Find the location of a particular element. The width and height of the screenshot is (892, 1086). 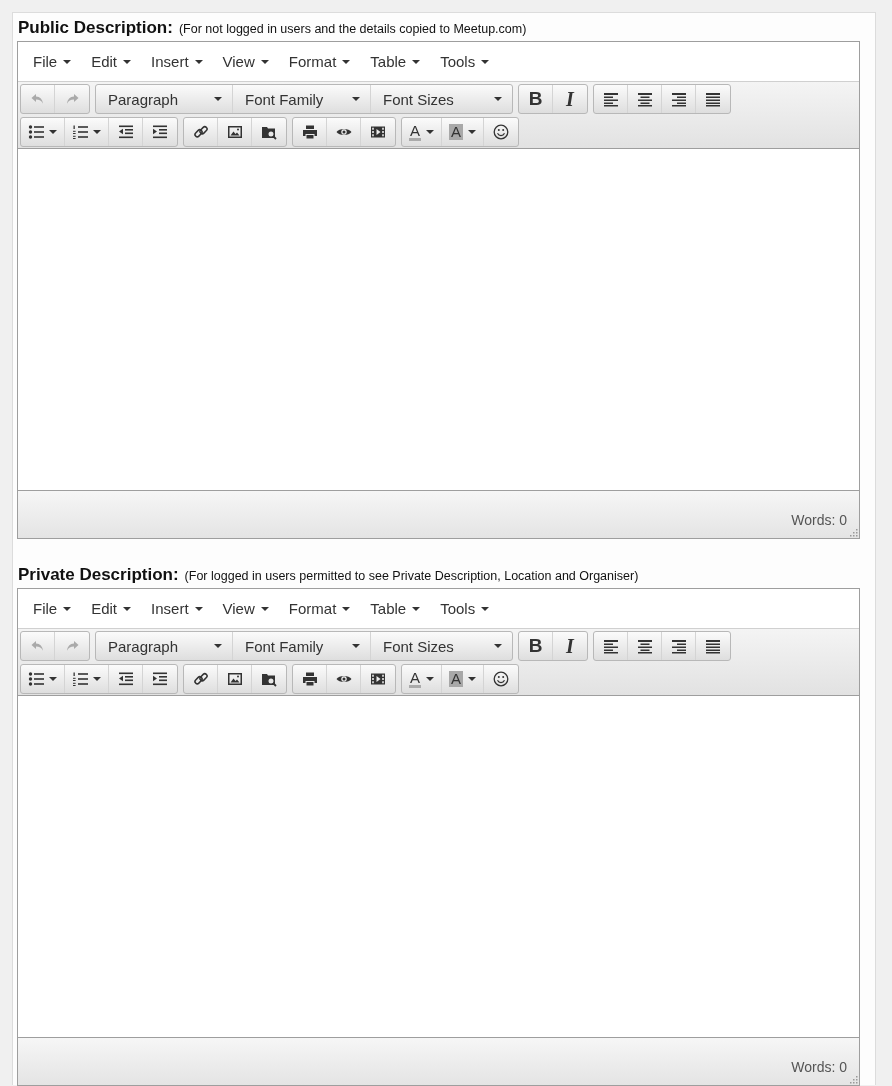

field-note: (For not logged in users and the details copied to Meetup.com) is located at coordinates (352, 29).